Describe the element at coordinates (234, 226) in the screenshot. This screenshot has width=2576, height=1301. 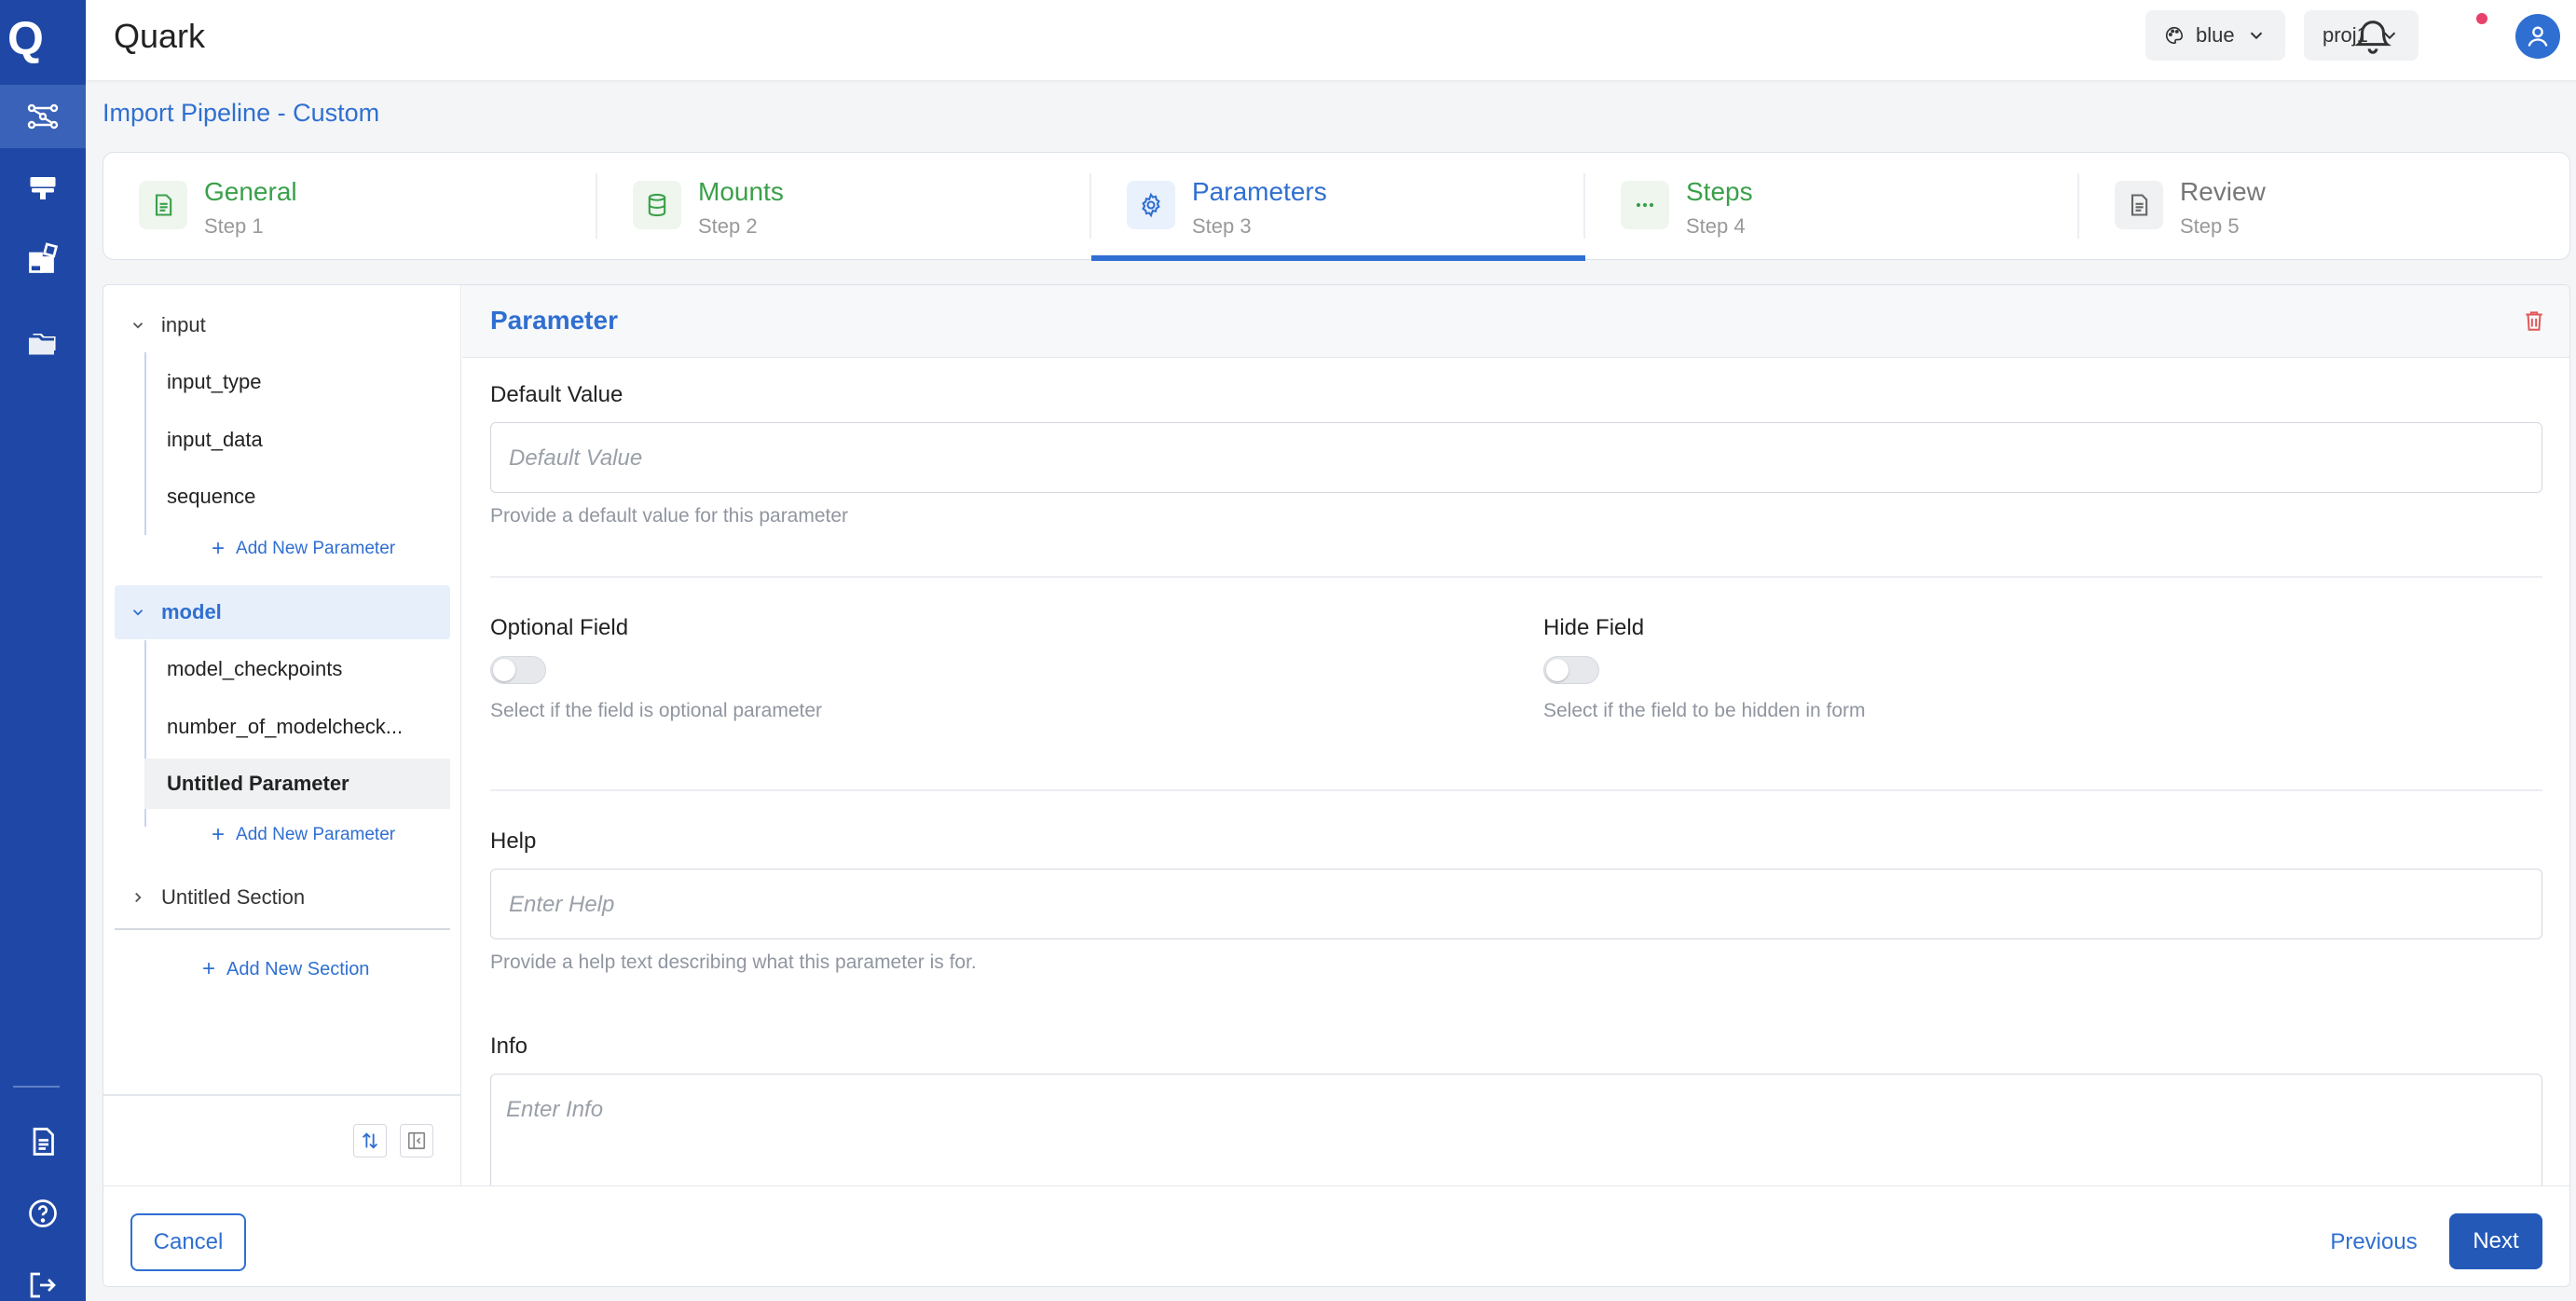
I see `step-subtitle: Step 1` at that location.